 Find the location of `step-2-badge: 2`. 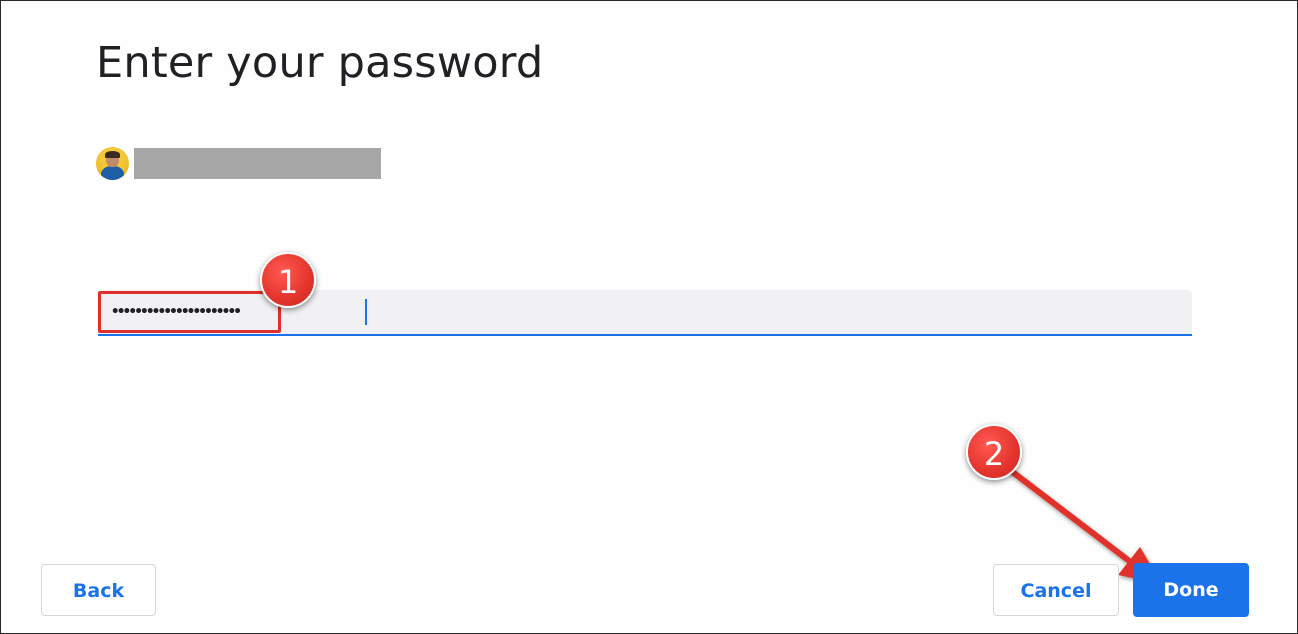

step-2-badge: 2 is located at coordinates (994, 452).